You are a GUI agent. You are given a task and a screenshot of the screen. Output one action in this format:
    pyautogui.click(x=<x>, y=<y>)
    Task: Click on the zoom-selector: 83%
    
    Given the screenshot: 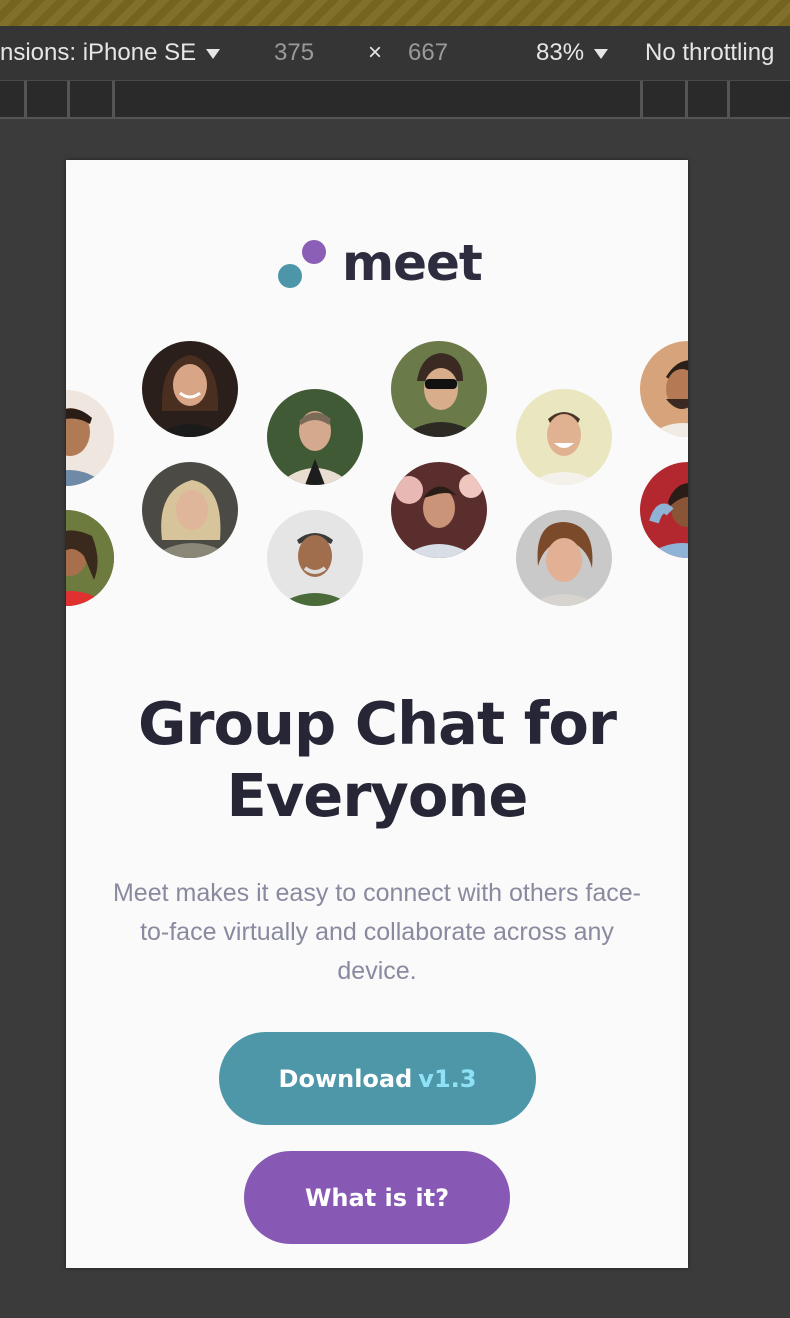 What is the action you would take?
    pyautogui.click(x=572, y=53)
    